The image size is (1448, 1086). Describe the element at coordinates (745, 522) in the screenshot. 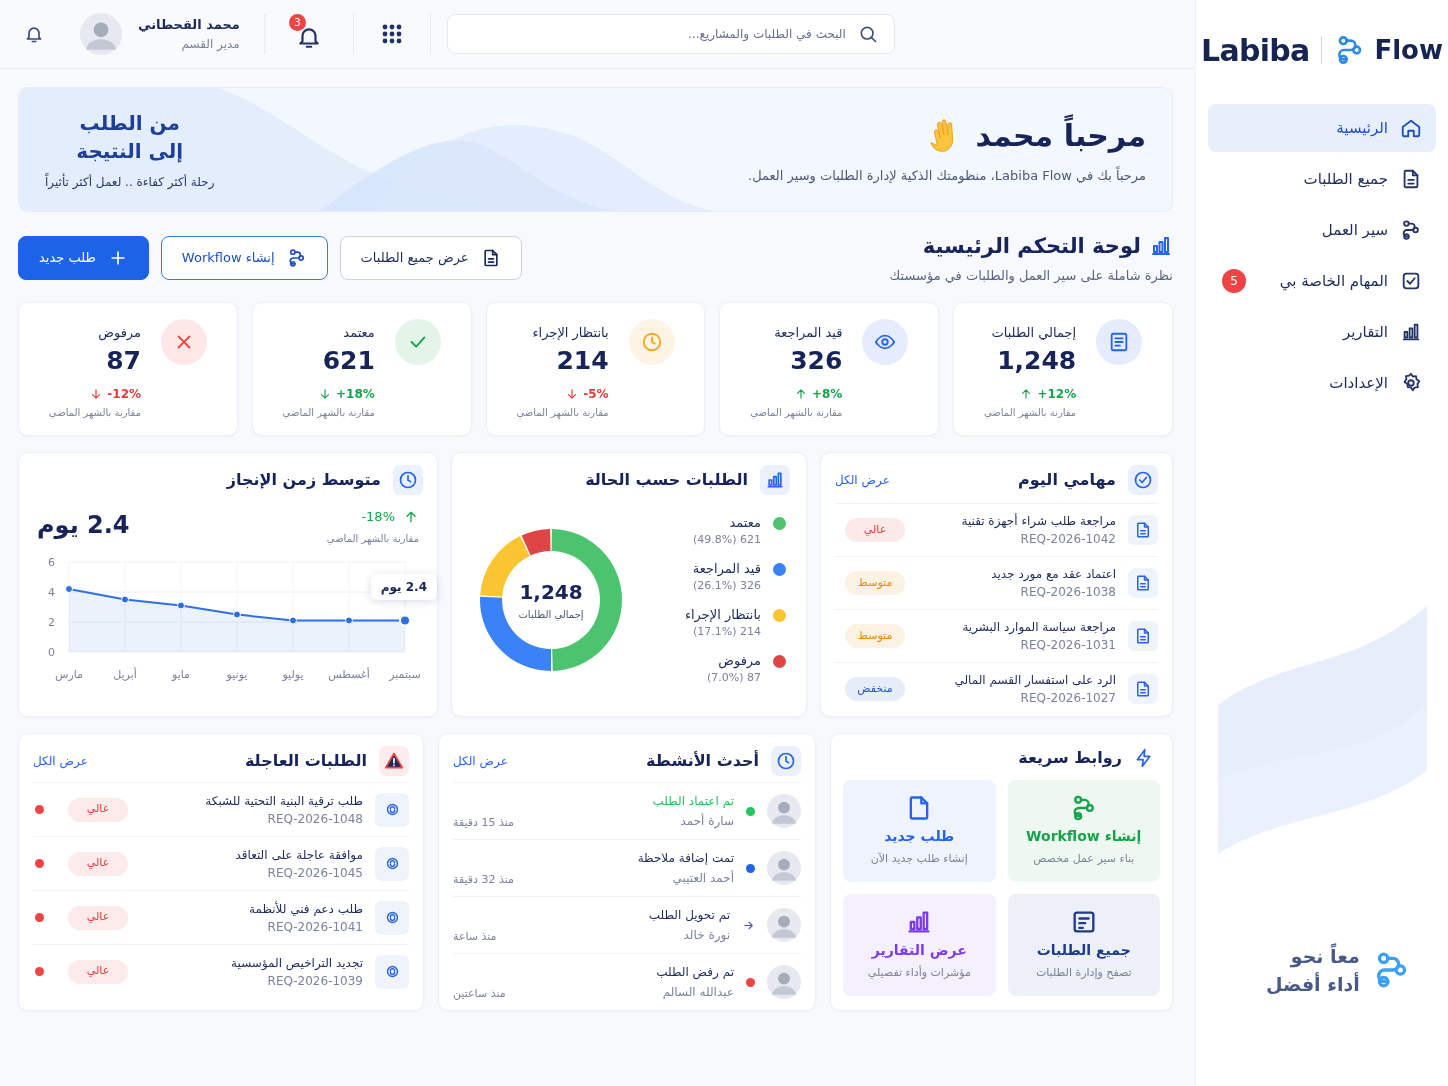

I see `legend-label: معتمد` at that location.